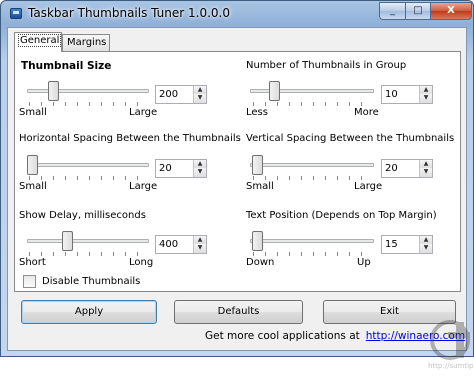 The width and height of the screenshot is (474, 378). I want to click on vertical-spacing-label: Vertical Spacing Between the Thumbnails, so click(350, 138).